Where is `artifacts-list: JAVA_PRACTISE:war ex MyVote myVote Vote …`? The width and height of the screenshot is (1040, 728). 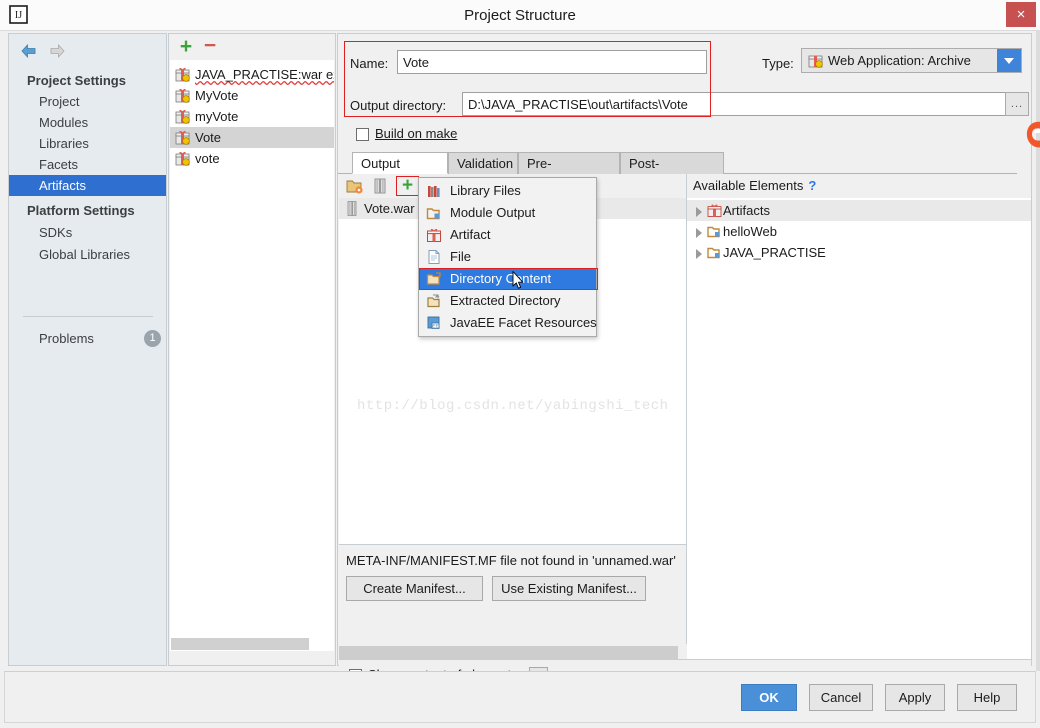 artifacts-list: JAVA_PRACTISE:war ex MyVote myVote Vote … is located at coordinates (252, 355).